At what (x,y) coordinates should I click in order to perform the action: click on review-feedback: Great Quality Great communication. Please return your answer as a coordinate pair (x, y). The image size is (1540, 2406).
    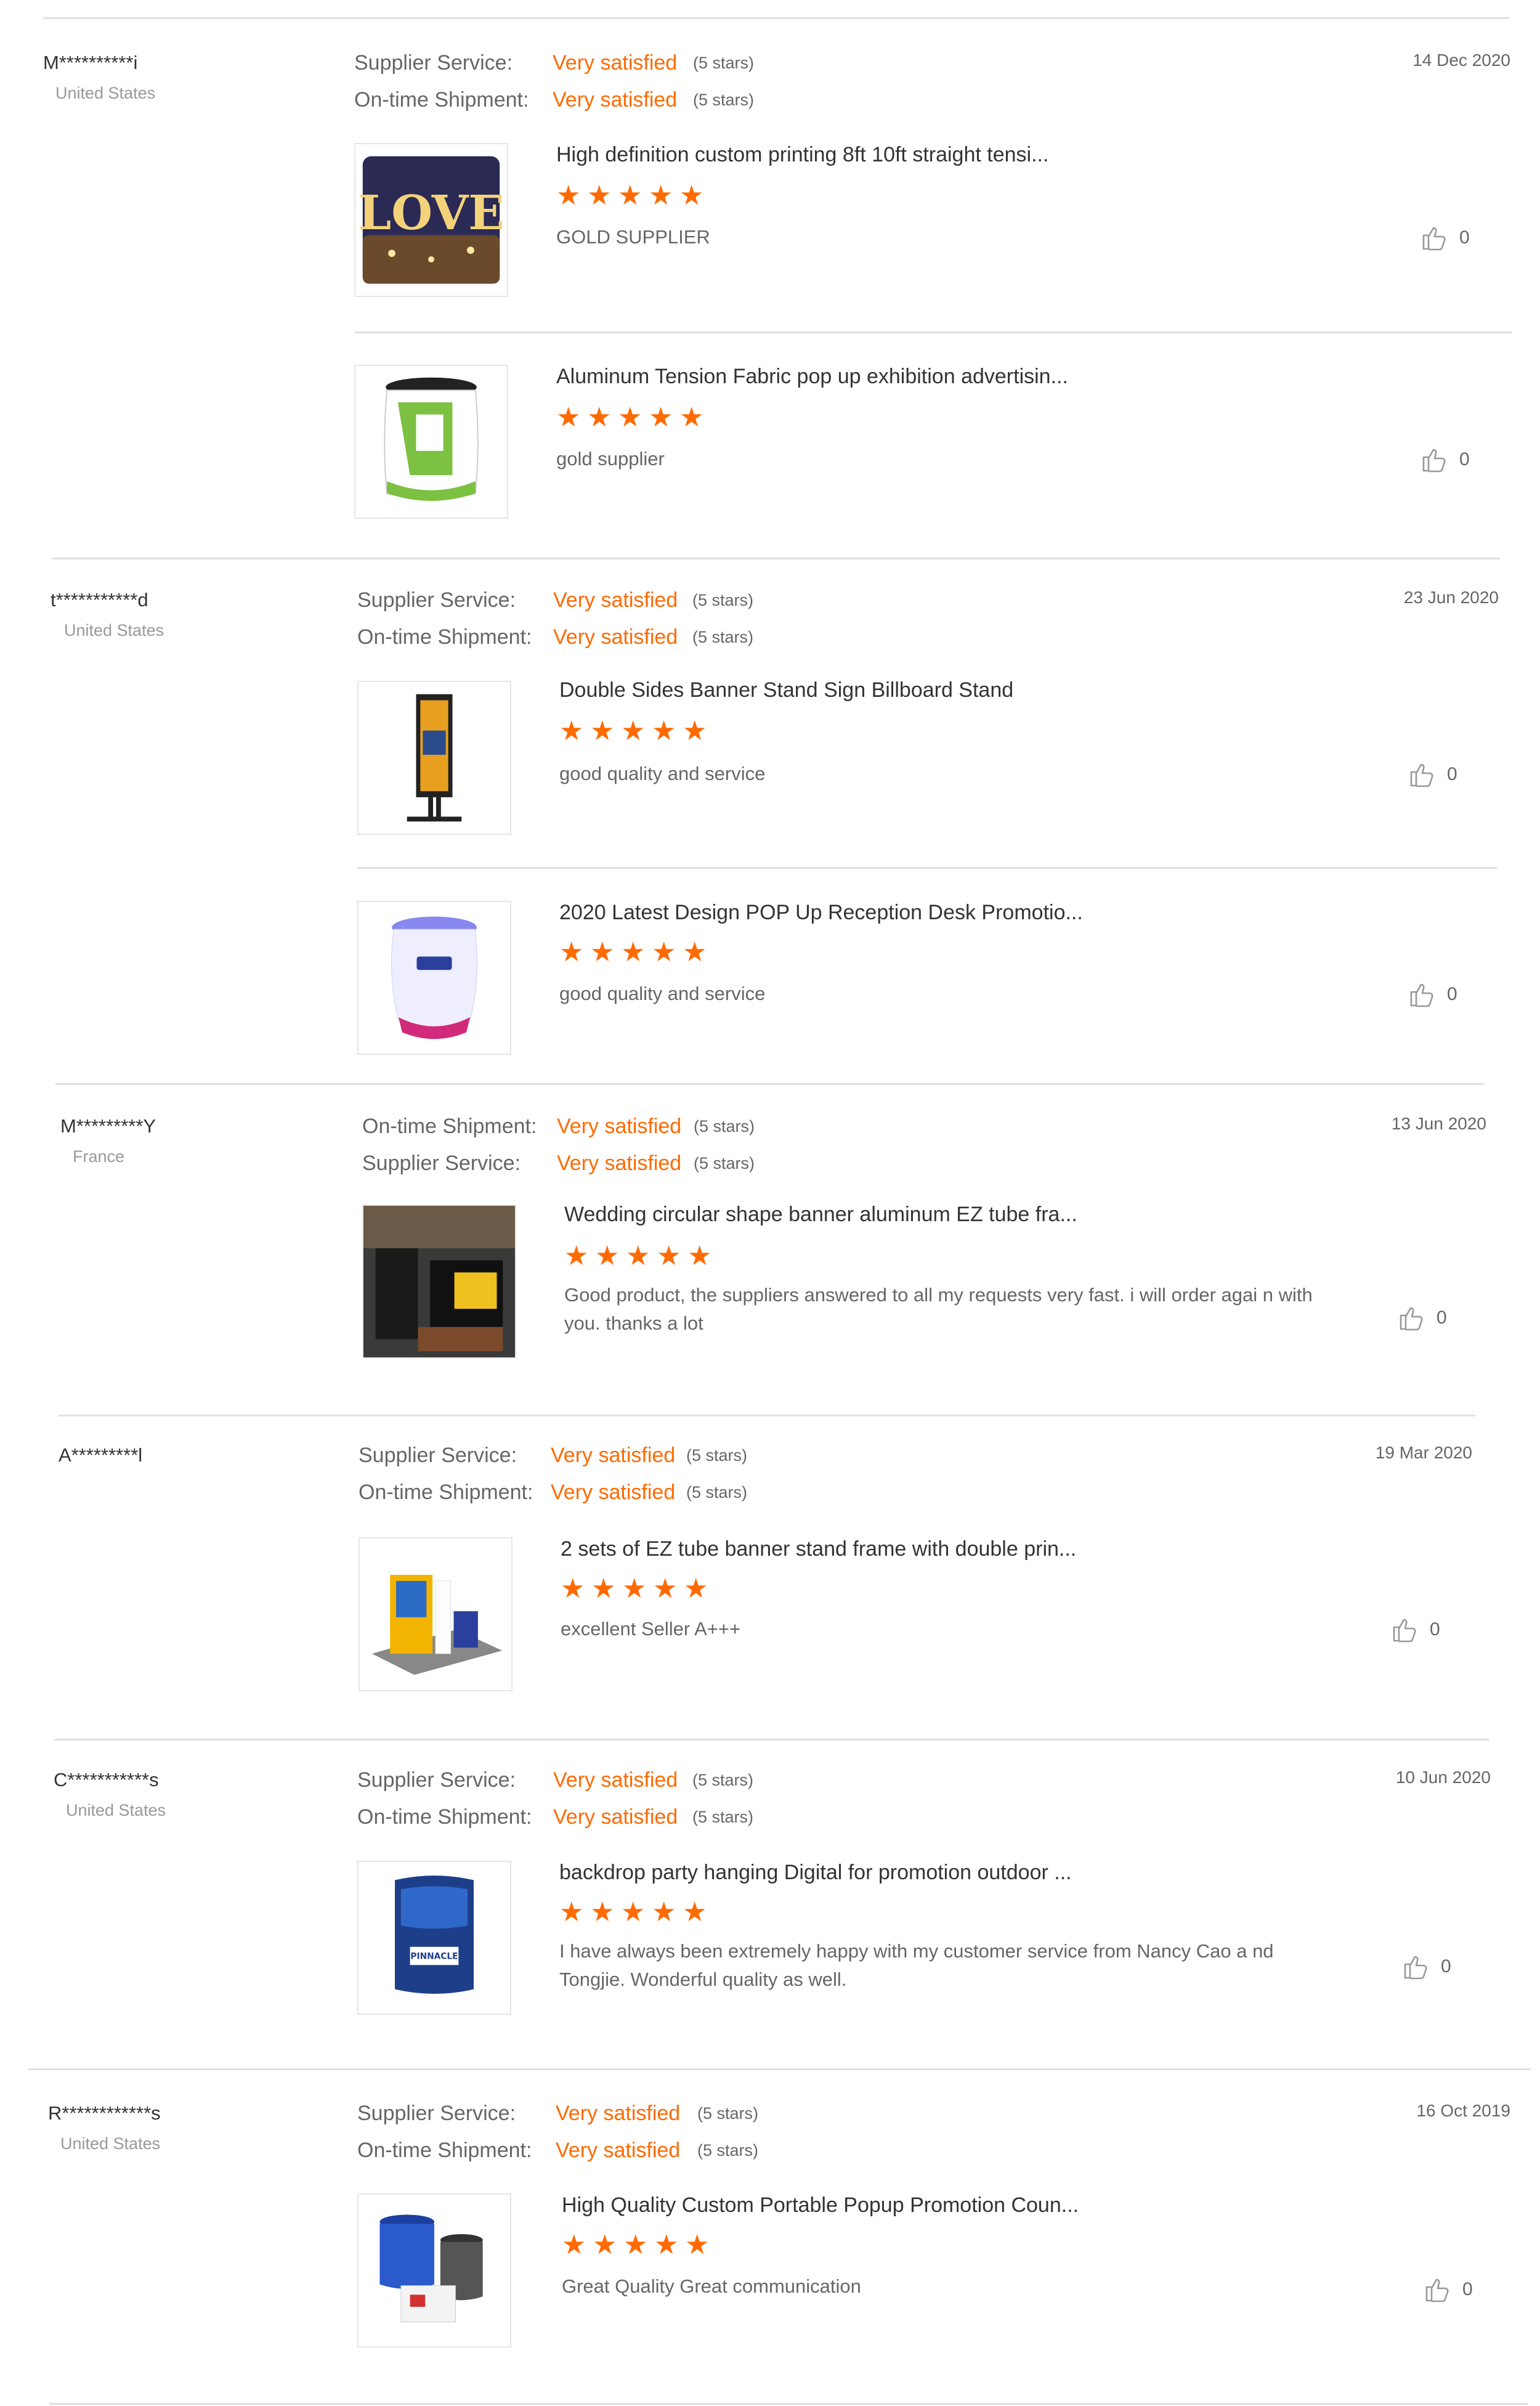
    Looking at the image, I should click on (711, 2286).